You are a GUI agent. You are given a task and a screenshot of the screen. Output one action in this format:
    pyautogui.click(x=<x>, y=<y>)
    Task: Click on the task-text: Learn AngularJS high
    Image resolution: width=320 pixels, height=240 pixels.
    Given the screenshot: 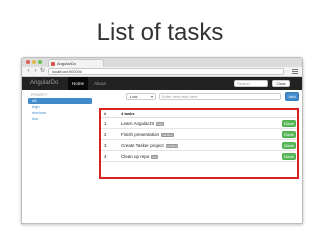 What is the action you would take?
    pyautogui.click(x=142, y=123)
    